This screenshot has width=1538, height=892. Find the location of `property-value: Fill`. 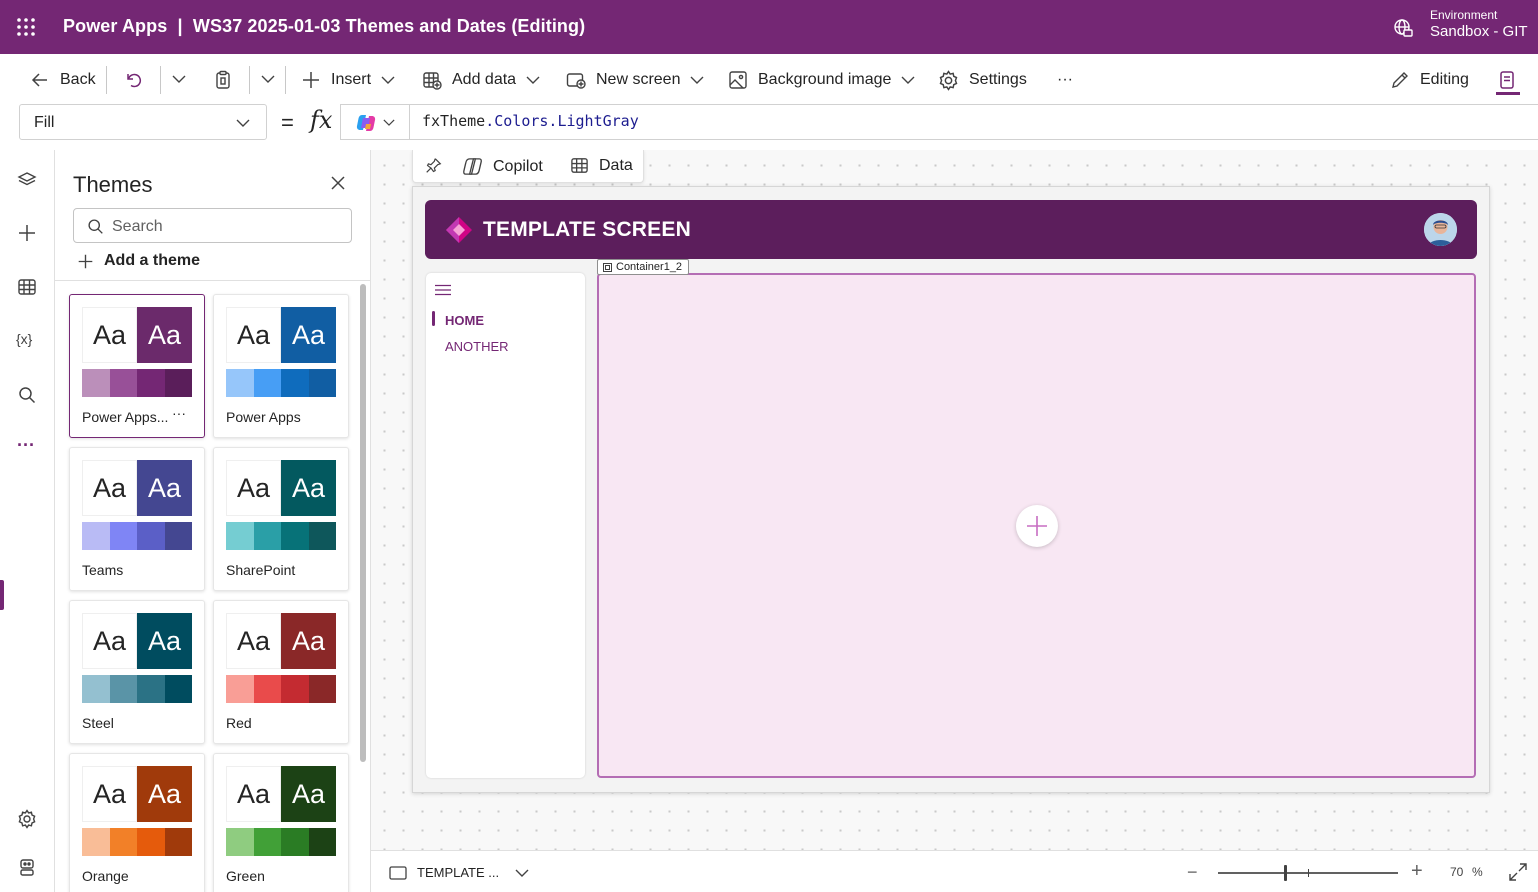

property-value: Fill is located at coordinates (44, 122).